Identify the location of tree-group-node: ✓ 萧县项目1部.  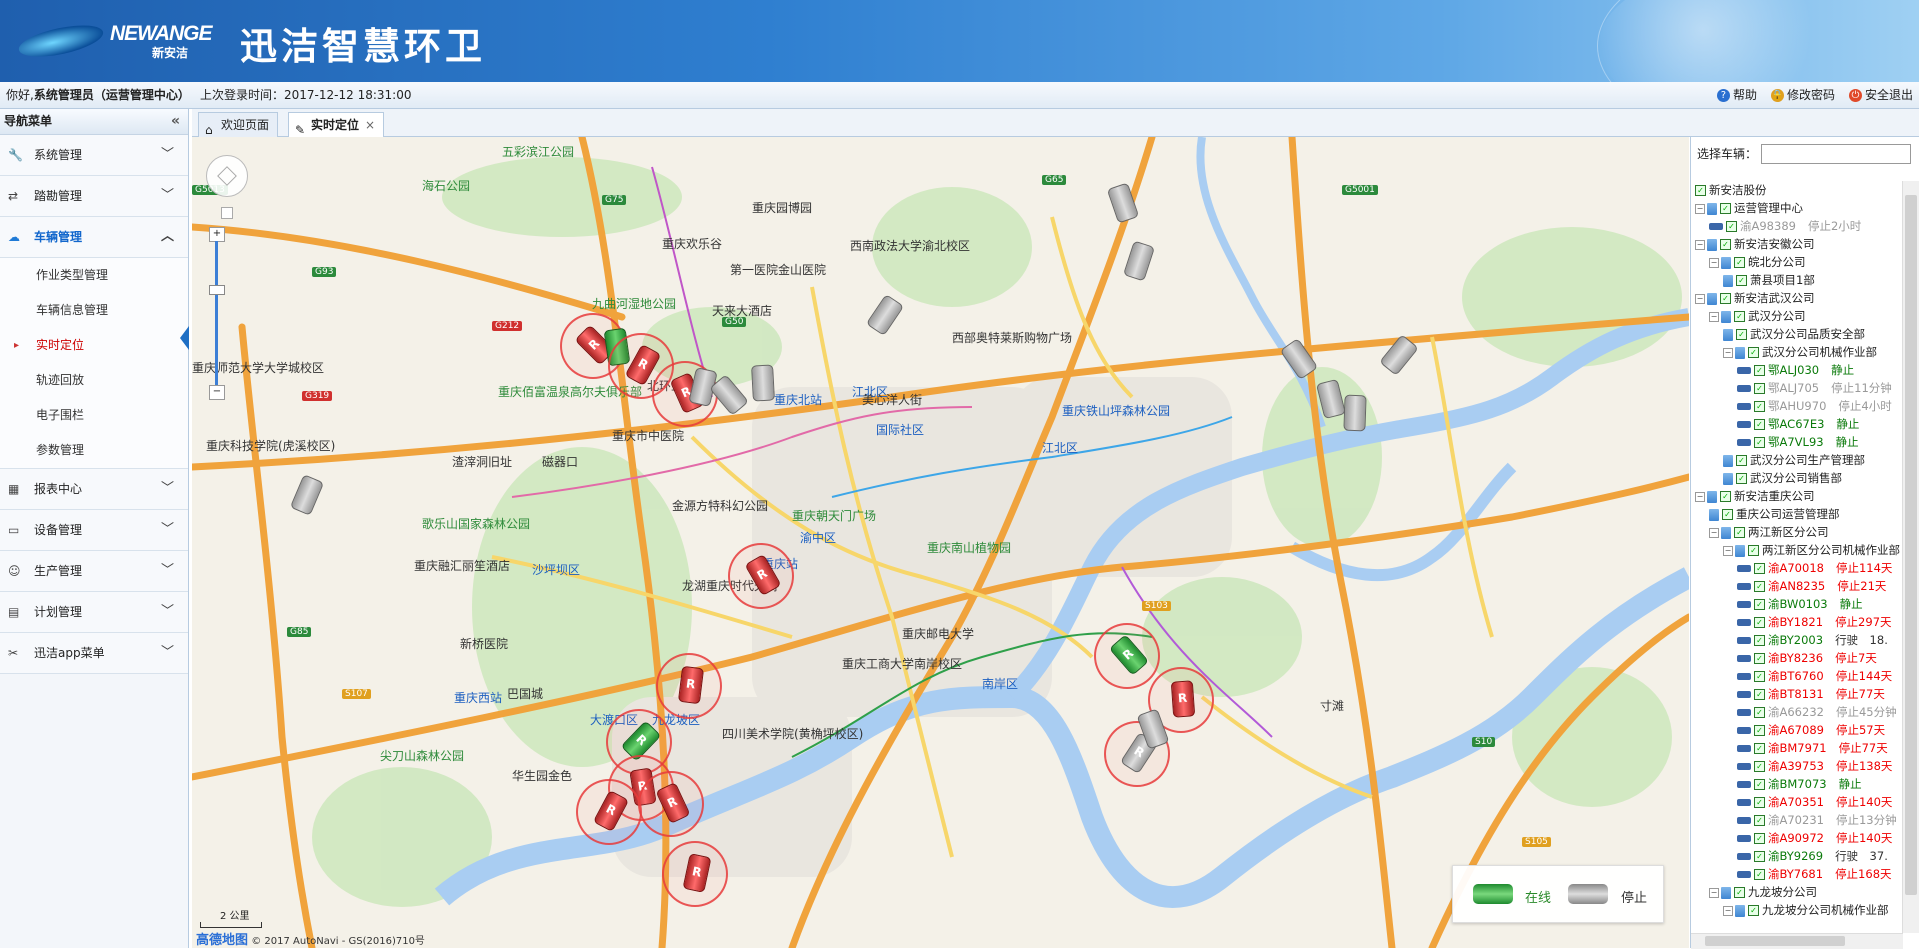
(1796, 280).